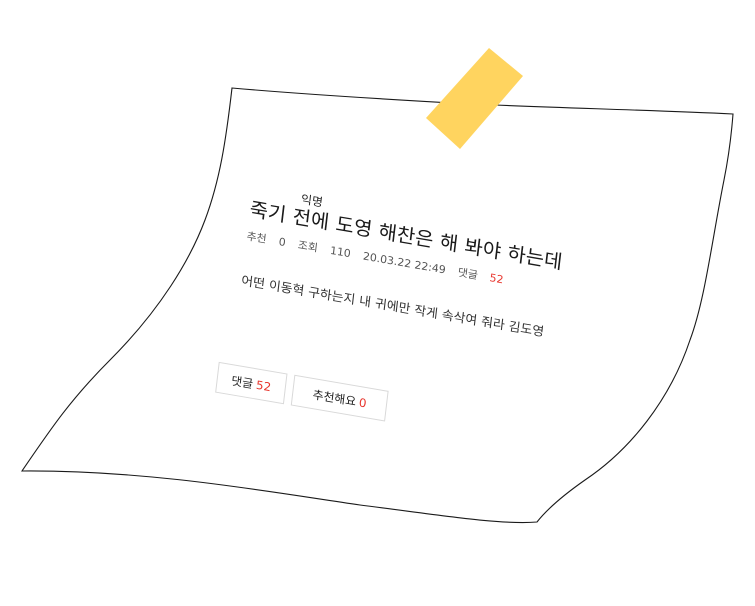  Describe the element at coordinates (308, 246) in the screenshot. I see `meta-views-label: 조회` at that location.